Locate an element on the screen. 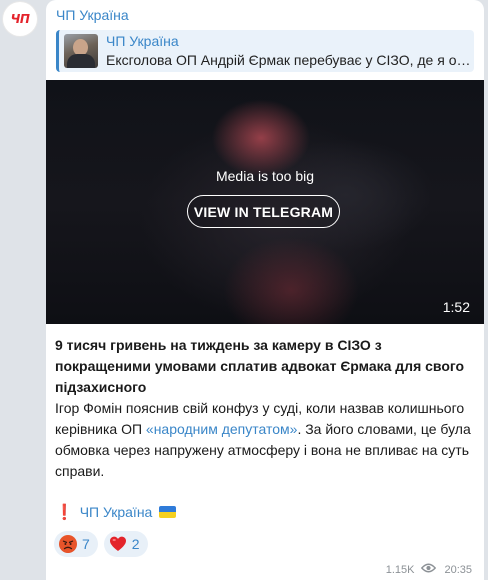 Image resolution: width=488 pixels, height=580 pixels. signature-channel-link: ЧП Україна is located at coordinates (116, 512).